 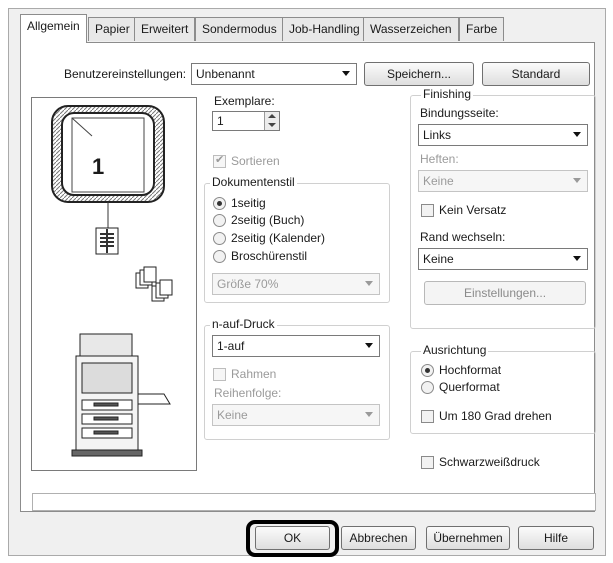 What do you see at coordinates (243, 324) in the screenshot?
I see `n-up-title: n-auf-Druck` at bounding box center [243, 324].